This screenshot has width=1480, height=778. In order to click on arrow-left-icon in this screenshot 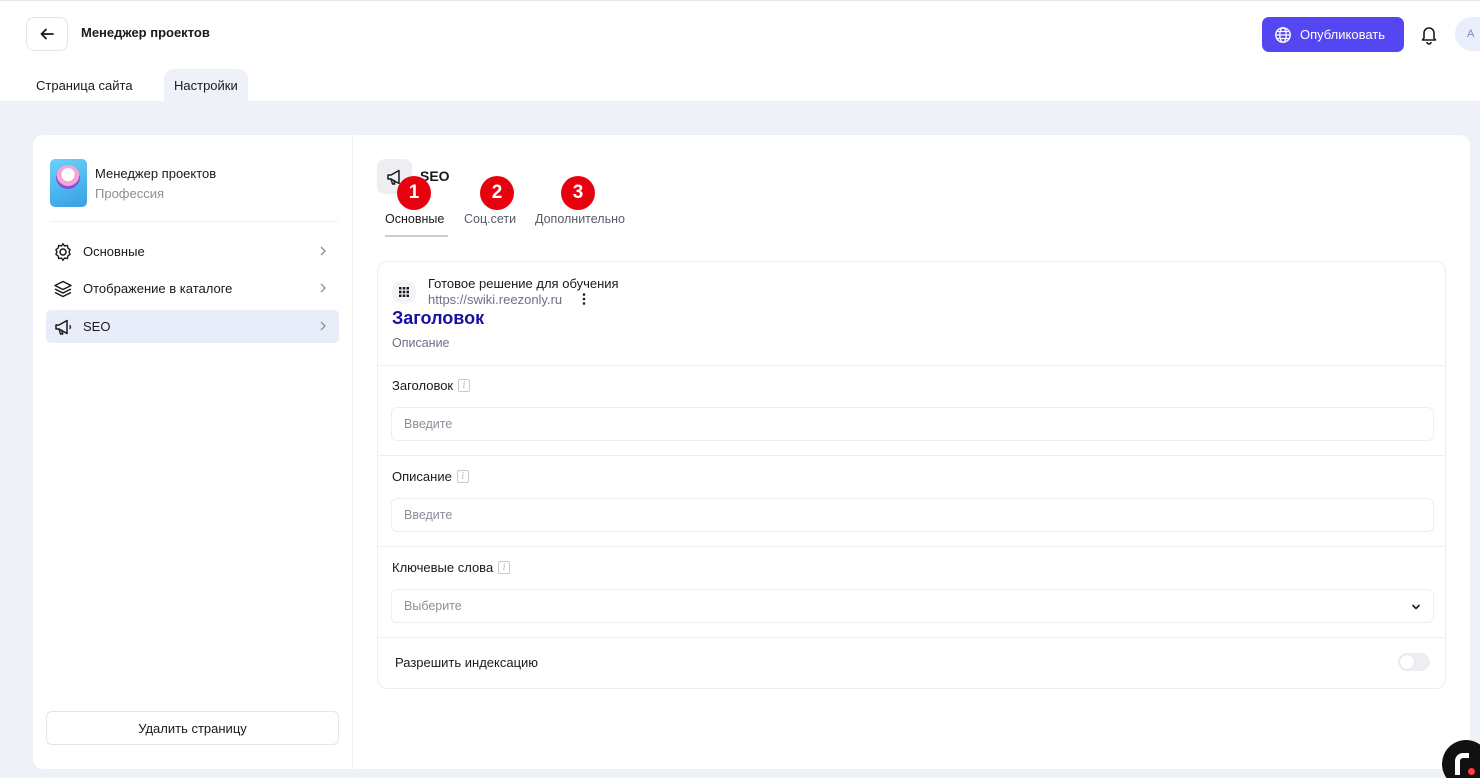, I will do `click(47, 34)`.